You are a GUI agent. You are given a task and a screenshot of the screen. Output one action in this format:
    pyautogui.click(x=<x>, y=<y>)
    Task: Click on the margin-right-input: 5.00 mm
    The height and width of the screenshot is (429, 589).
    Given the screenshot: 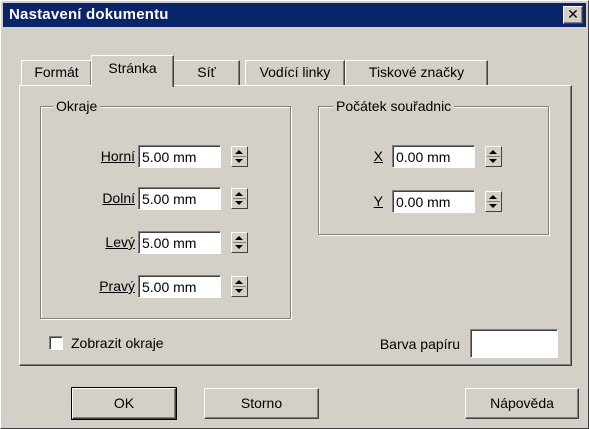 What is the action you would take?
    pyautogui.click(x=179, y=286)
    